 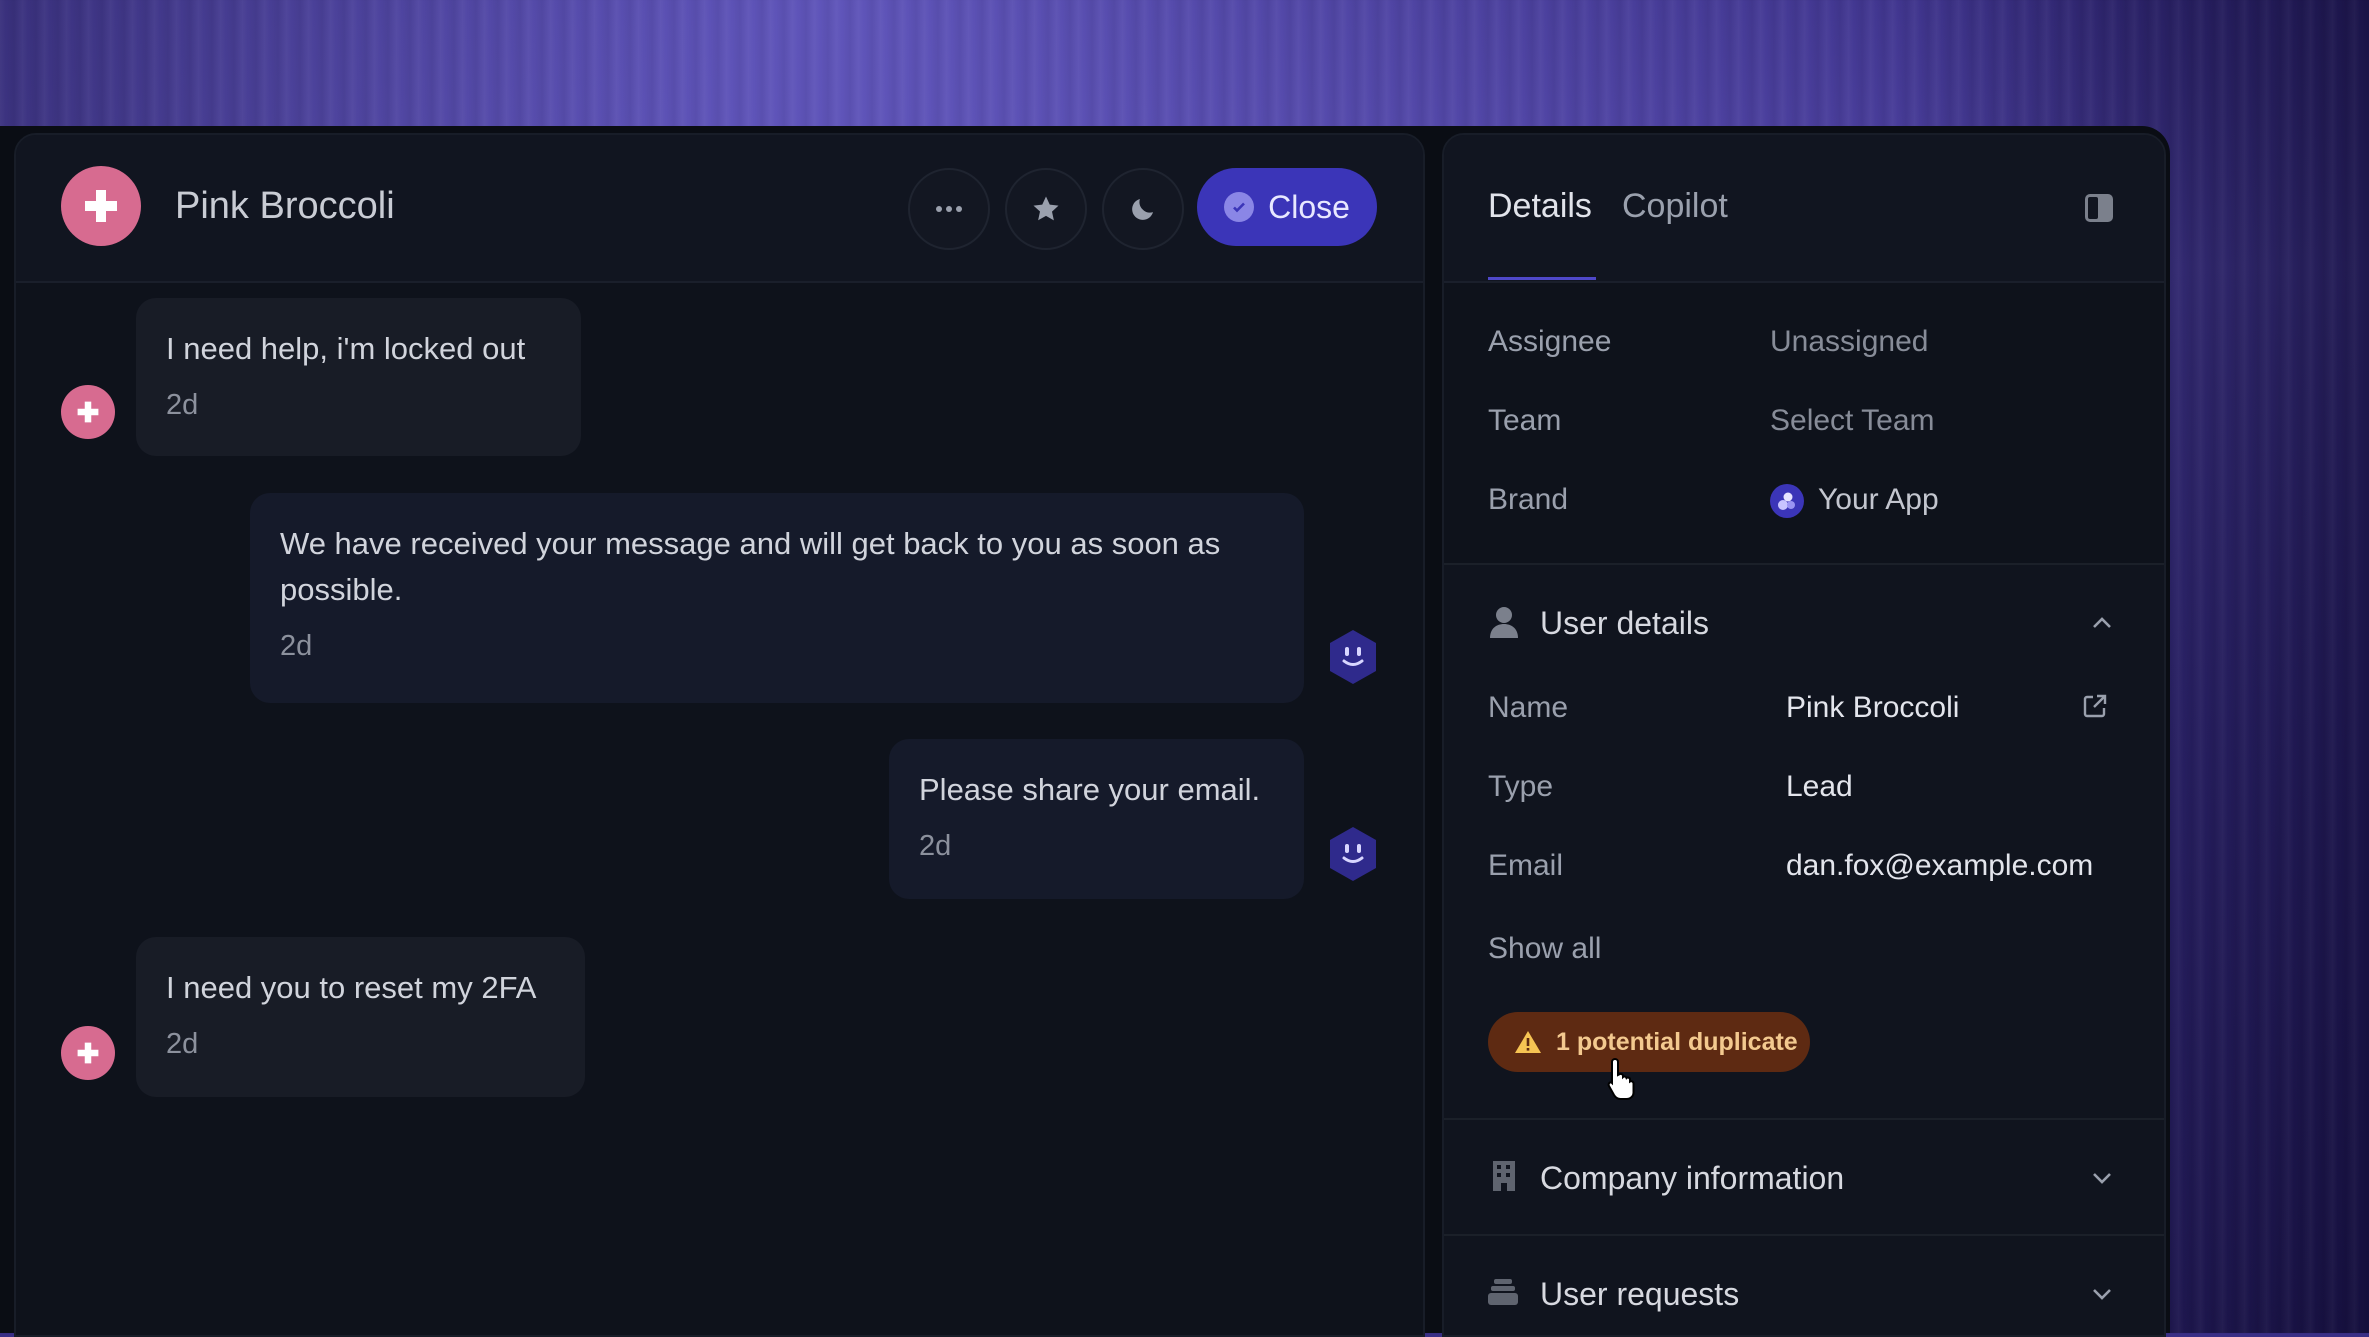 What do you see at coordinates (1503, 1292) in the screenshot?
I see `inbox-stack-icon` at bounding box center [1503, 1292].